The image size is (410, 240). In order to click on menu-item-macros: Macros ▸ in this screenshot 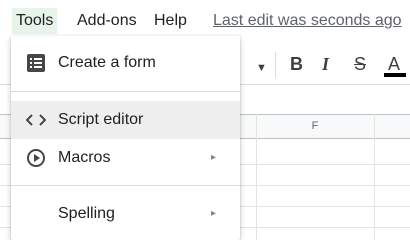, I will do `click(125, 158)`.